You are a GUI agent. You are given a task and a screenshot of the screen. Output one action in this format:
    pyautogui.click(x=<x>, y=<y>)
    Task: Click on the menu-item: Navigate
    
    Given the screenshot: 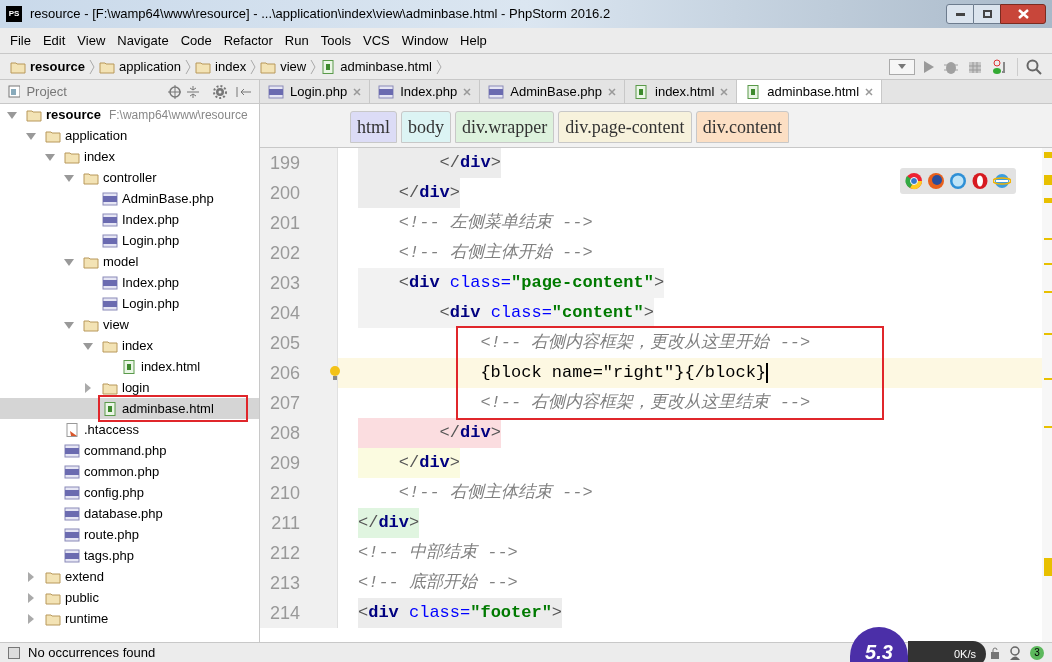 What is the action you would take?
    pyautogui.click(x=143, y=40)
    